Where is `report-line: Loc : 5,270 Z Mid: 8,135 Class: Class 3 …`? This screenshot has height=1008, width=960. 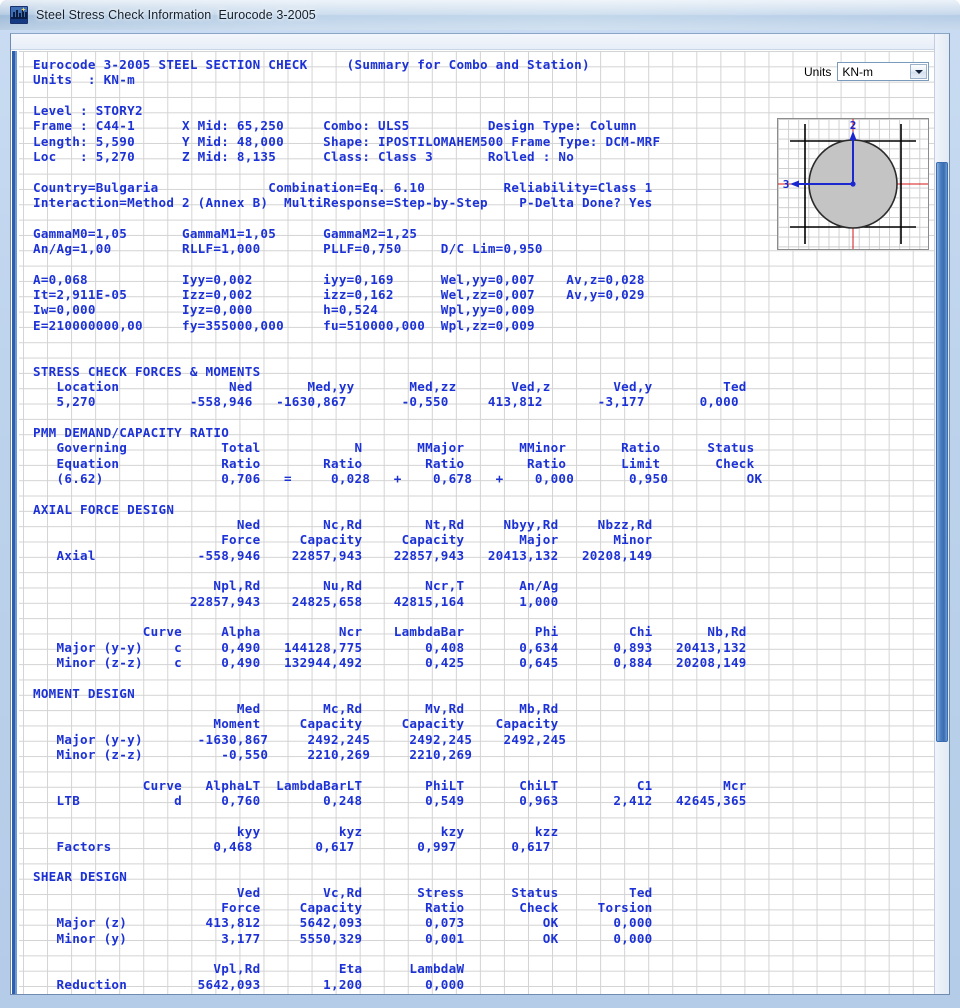 report-line: Loc : 5,270 Z Mid: 8,135 Class: Class 3 … is located at coordinates (304, 156).